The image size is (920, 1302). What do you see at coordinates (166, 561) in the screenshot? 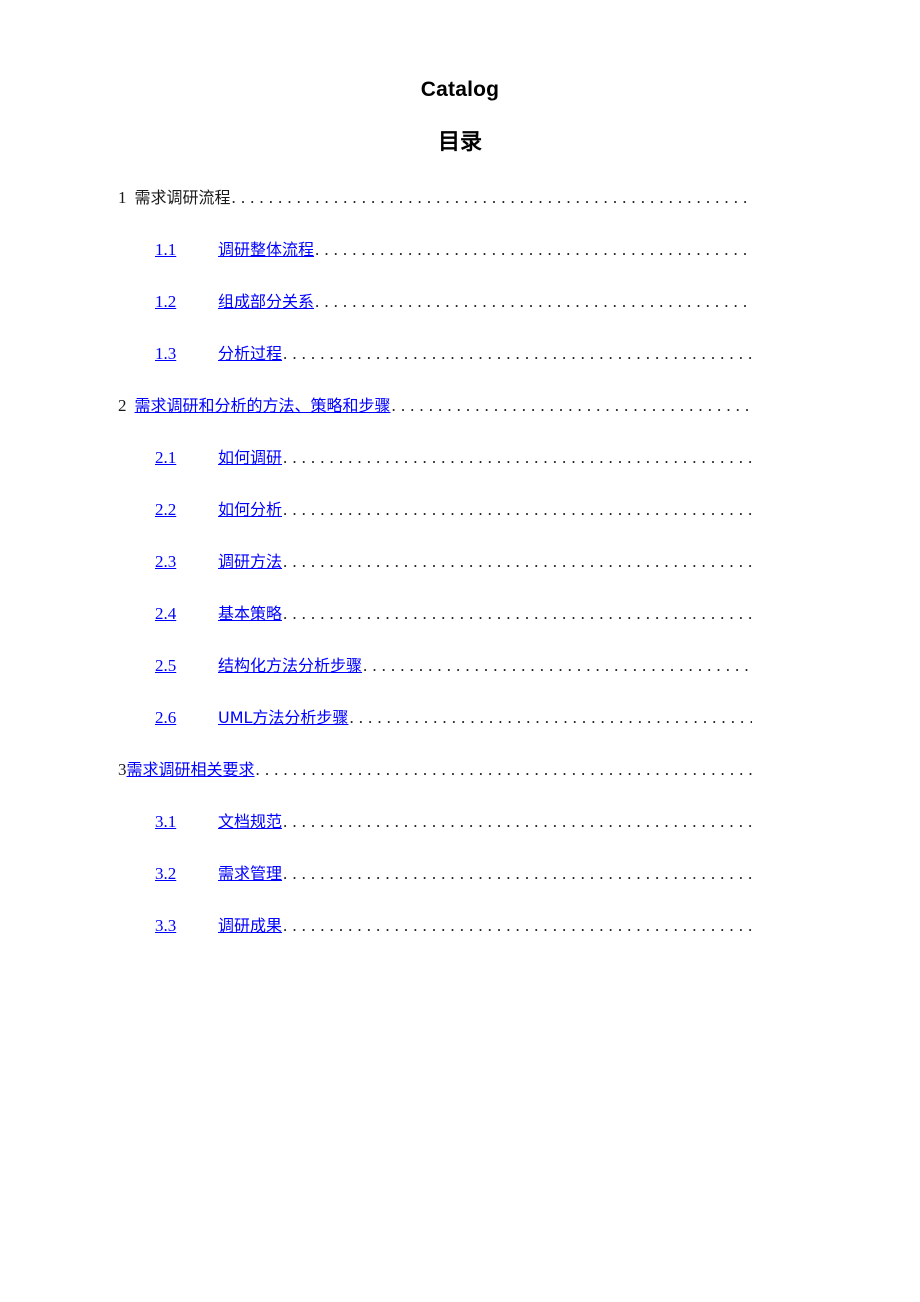
I see `toc-entry-number: 2.3` at bounding box center [166, 561].